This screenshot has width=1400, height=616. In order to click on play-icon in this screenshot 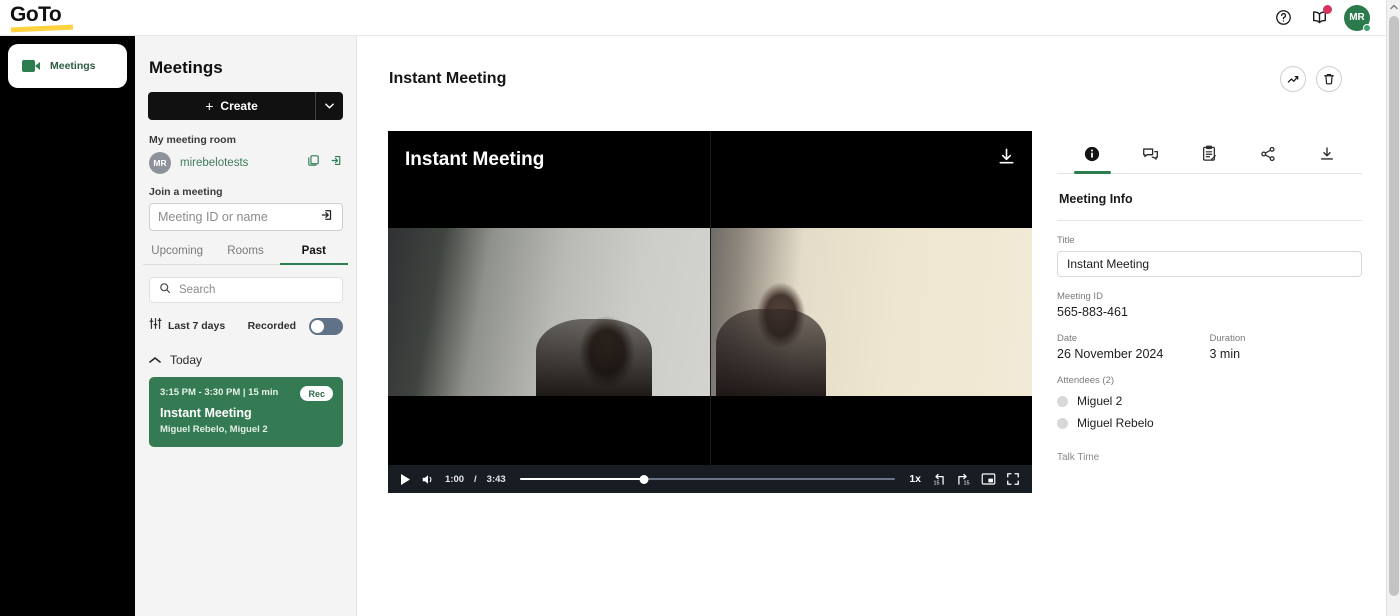, I will do `click(405, 479)`.